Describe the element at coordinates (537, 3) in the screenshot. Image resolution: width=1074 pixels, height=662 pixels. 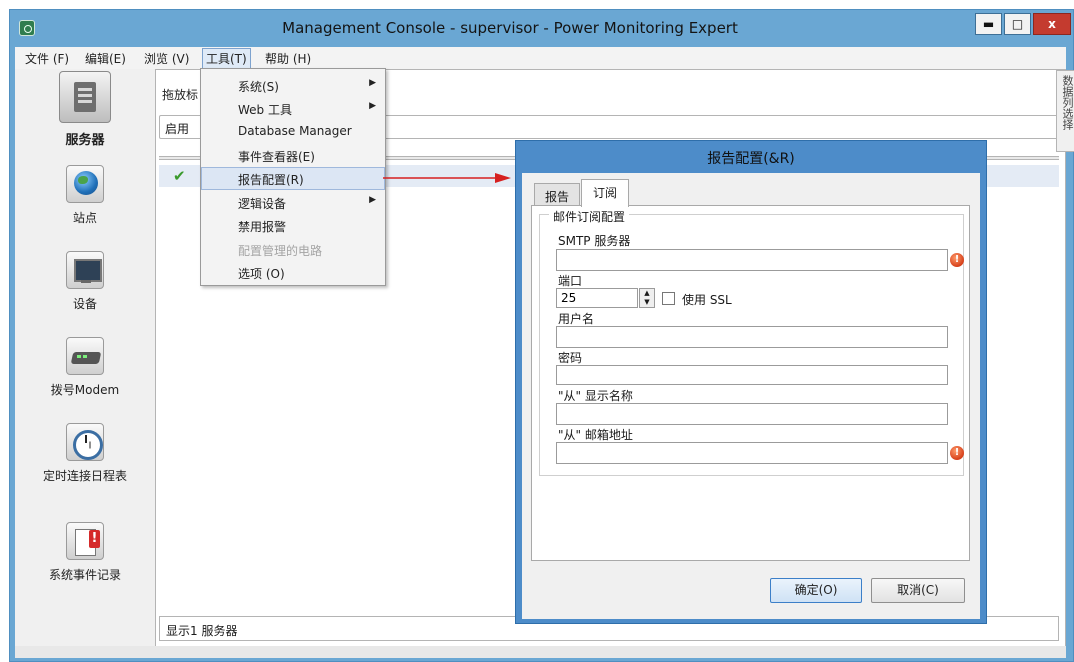
I see `cropped-caption` at that location.